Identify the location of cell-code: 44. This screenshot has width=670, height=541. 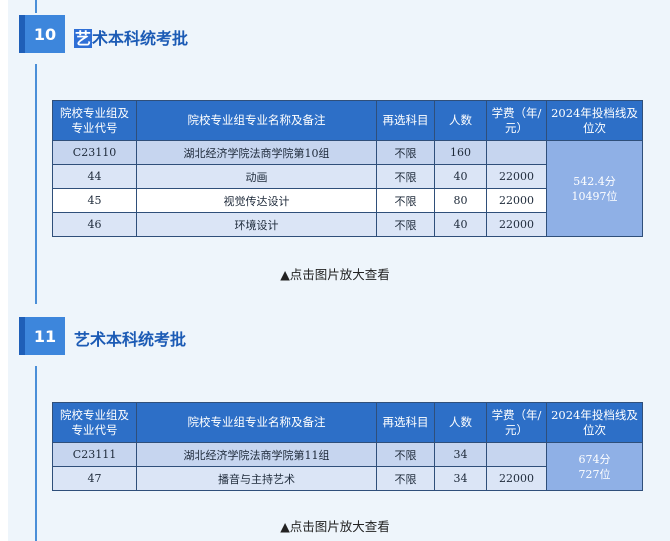
(94, 176).